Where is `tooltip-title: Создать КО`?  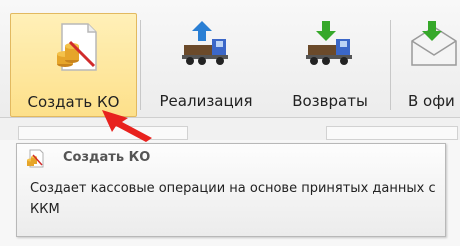
tooltip-title: Создать КО is located at coordinates (107, 157).